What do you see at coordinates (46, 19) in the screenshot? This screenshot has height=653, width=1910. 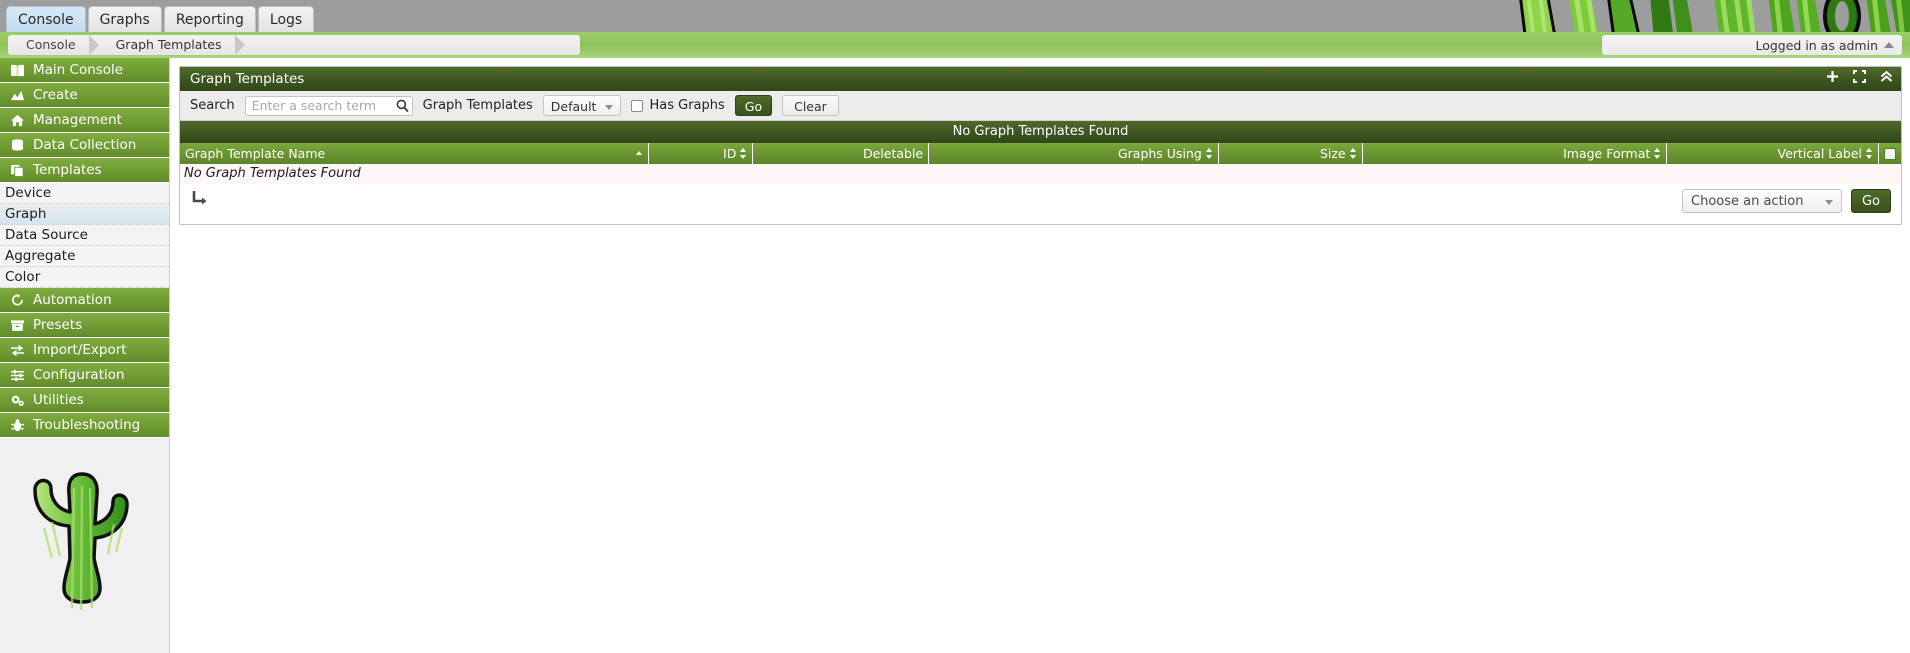 I see `tab-console: Console` at bounding box center [46, 19].